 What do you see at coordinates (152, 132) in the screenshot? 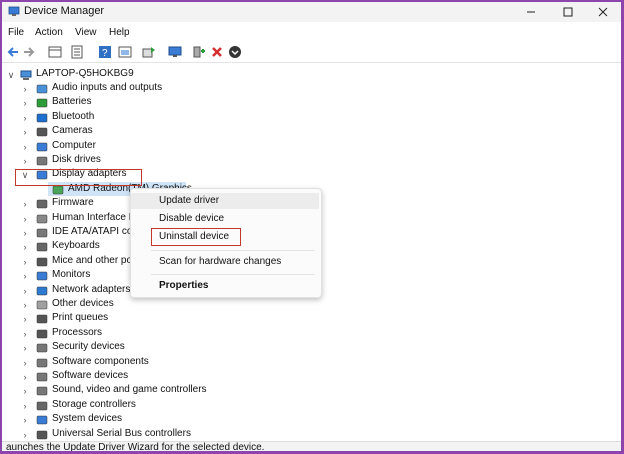
I see `tree-category-item: › Cameras` at bounding box center [152, 132].